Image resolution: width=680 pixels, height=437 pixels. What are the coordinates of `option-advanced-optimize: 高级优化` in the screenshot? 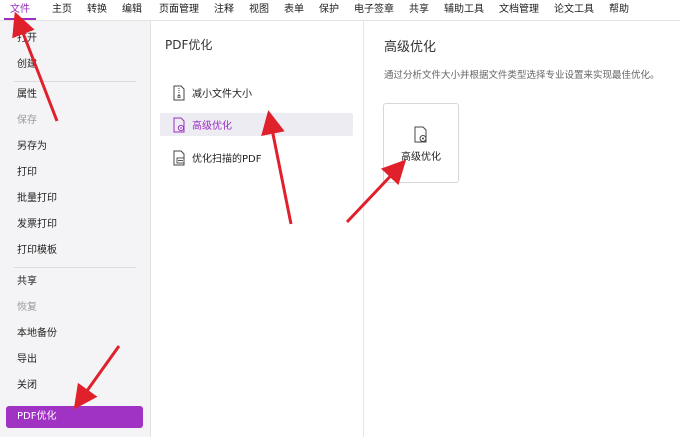 It's located at (256, 124).